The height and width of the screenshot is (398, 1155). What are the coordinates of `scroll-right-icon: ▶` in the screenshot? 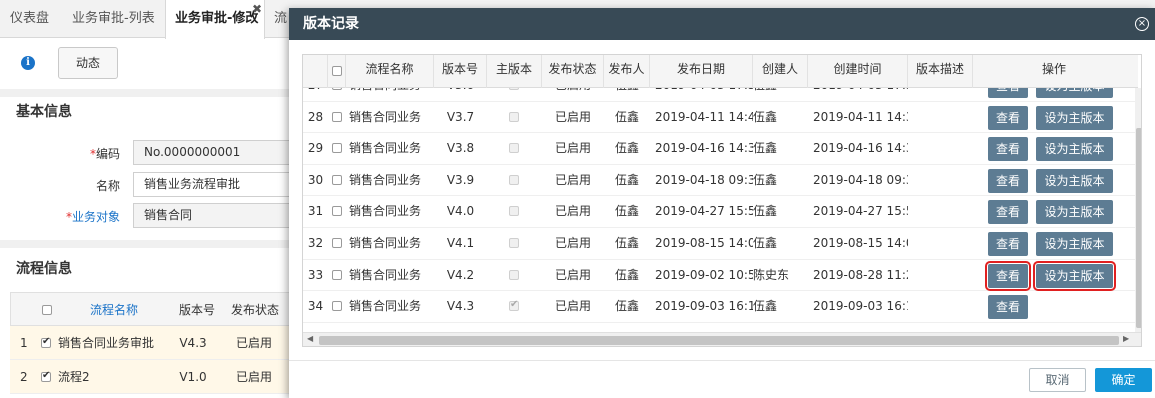 It's located at (1126, 338).